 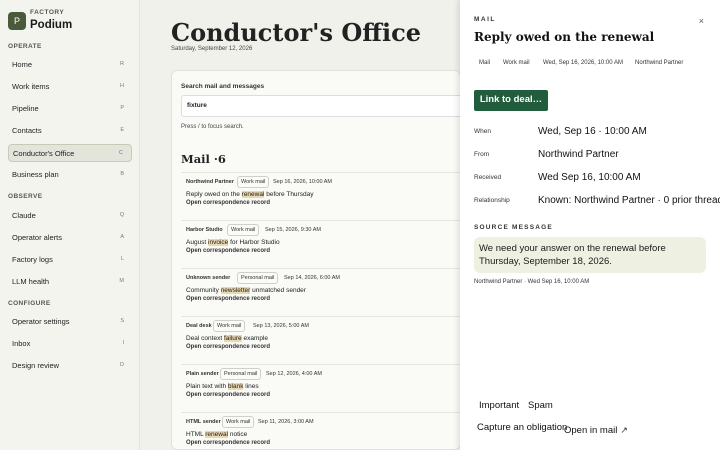 What do you see at coordinates (241, 374) in the screenshot?
I see `mail-type-badge: Personal mail` at bounding box center [241, 374].